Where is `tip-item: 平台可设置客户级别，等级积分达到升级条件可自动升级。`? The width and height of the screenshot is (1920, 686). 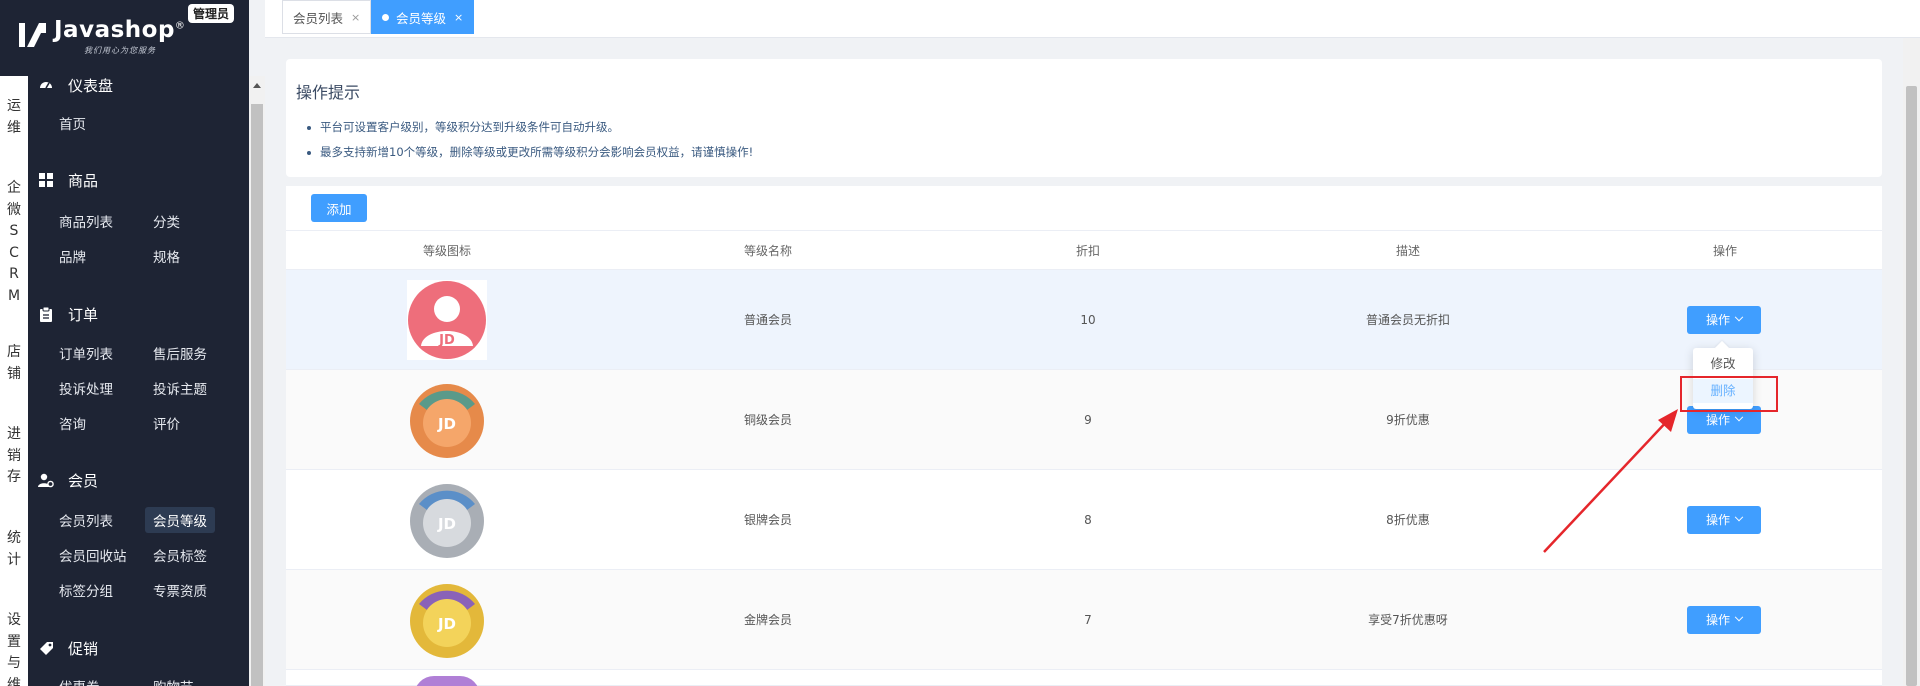 tip-item: 平台可设置客户级别，等级积分达到升级条件可自动升级。 is located at coordinates (529, 127).